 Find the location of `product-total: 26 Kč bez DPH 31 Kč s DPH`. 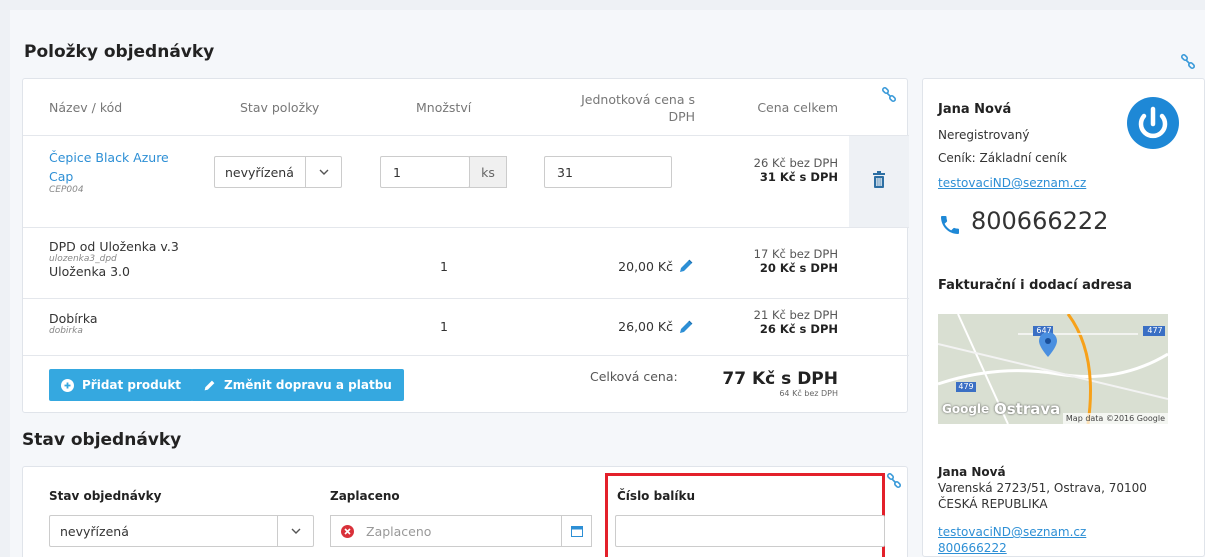

product-total: 26 Kč bez DPH 31 Kč s DPH is located at coordinates (775, 170).